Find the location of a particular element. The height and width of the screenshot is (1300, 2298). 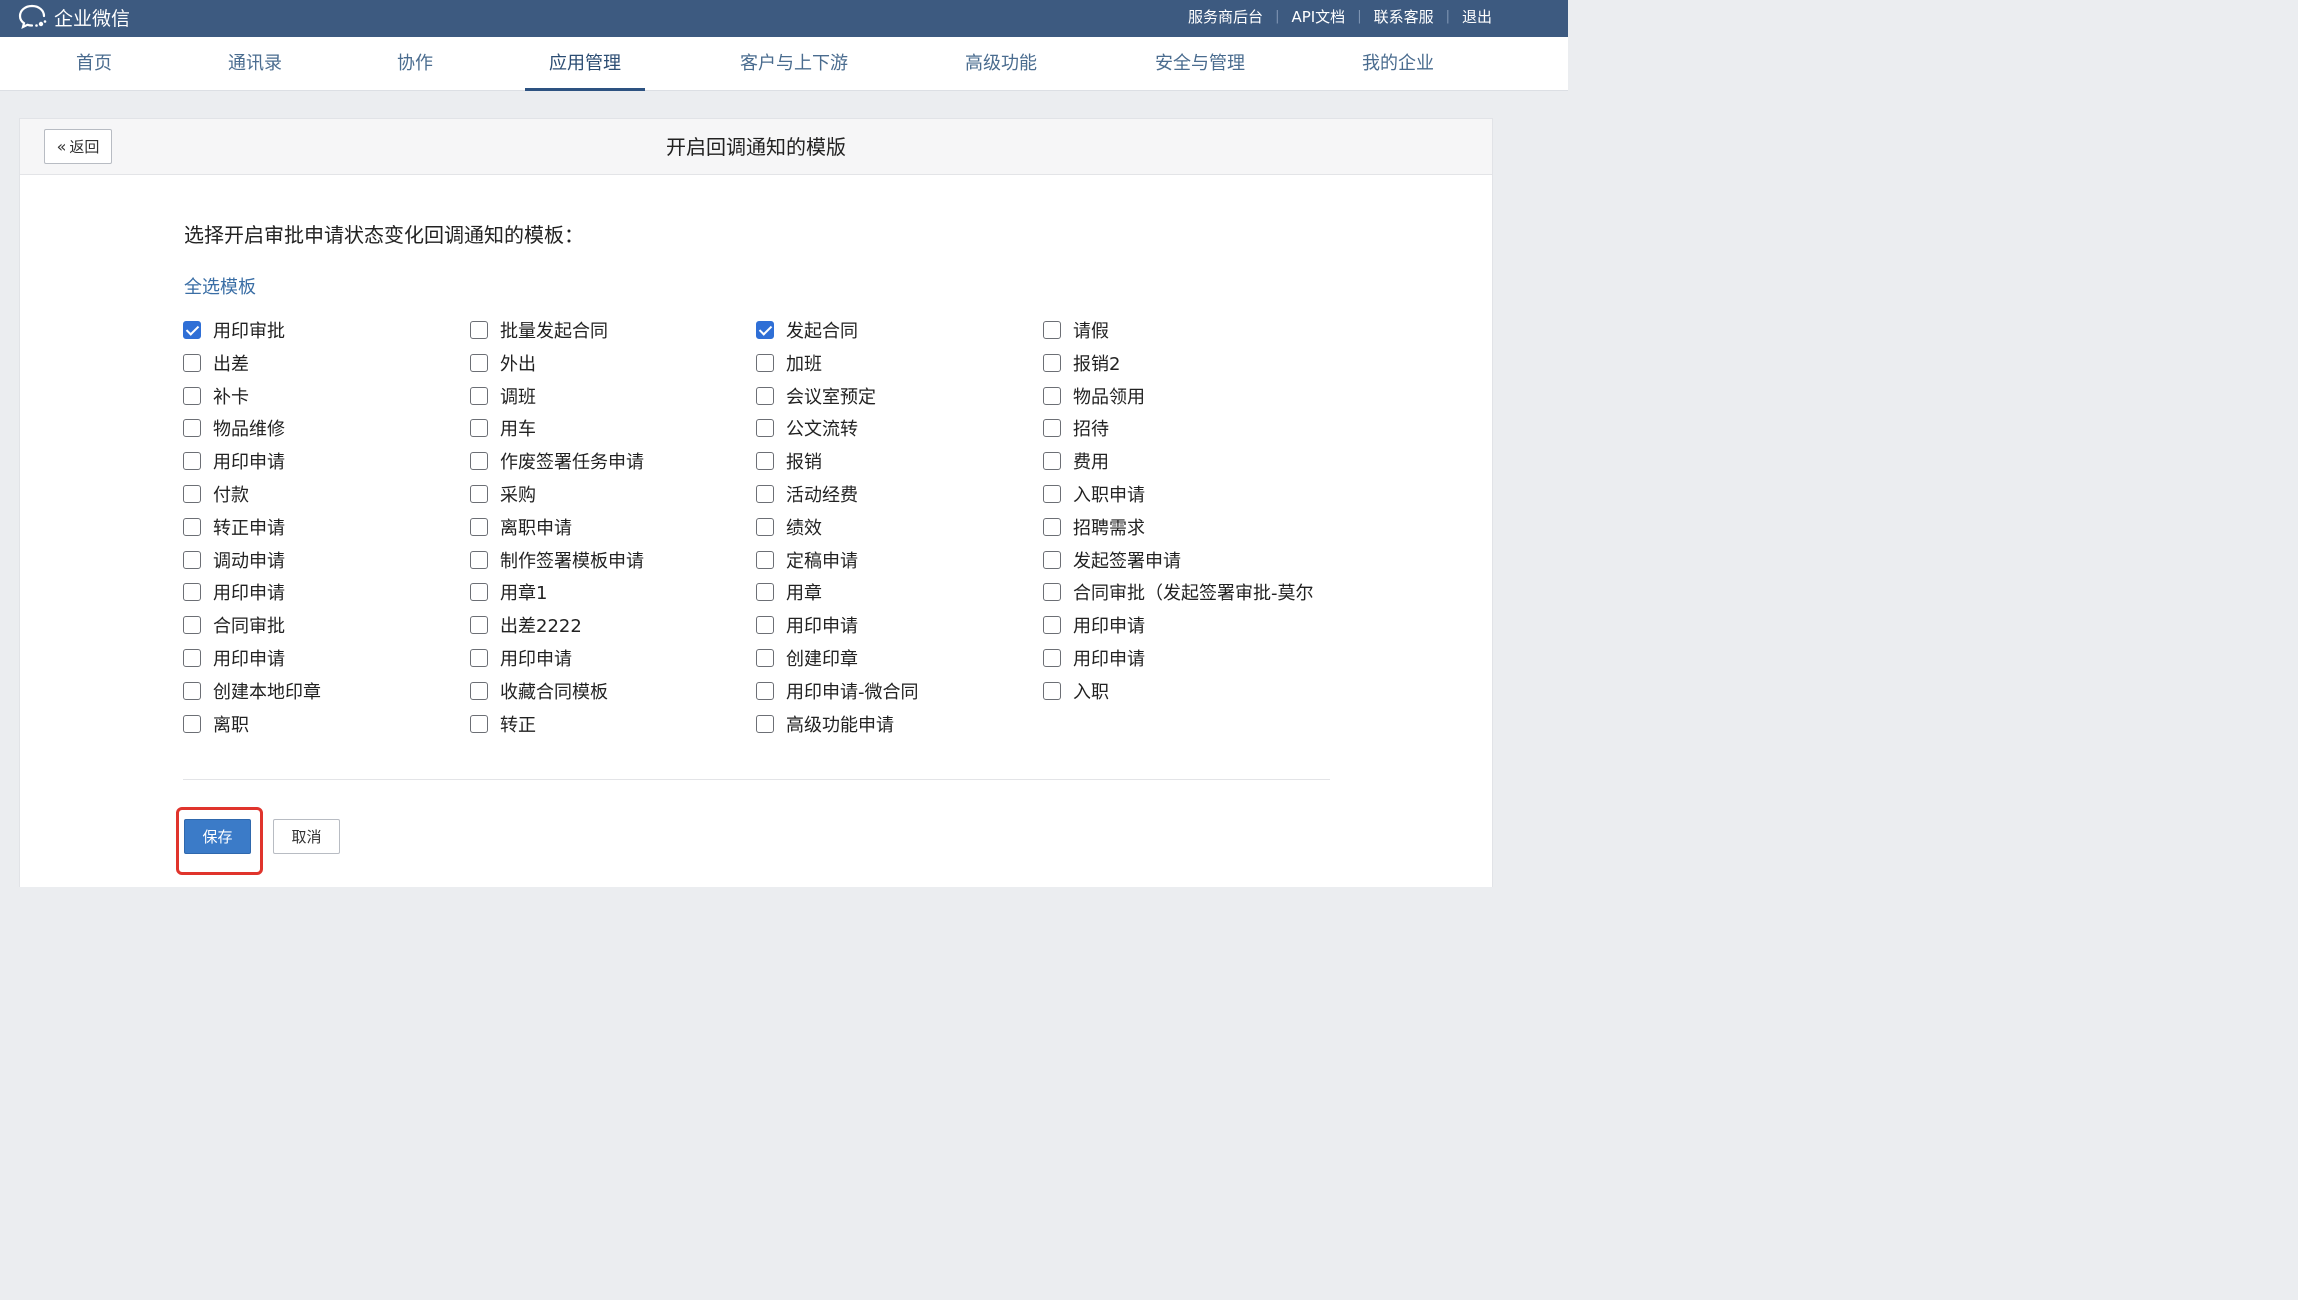

template-checkbox-item: 入职 is located at coordinates (1076, 691).